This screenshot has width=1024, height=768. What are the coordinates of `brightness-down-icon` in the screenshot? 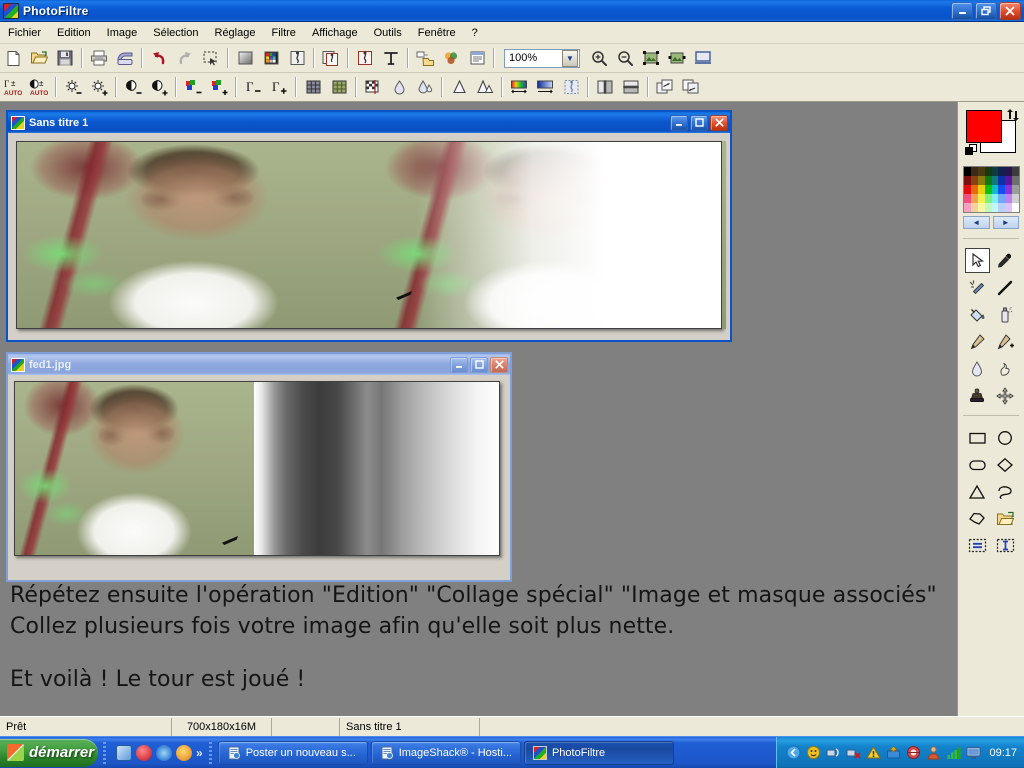 It's located at (73, 87).